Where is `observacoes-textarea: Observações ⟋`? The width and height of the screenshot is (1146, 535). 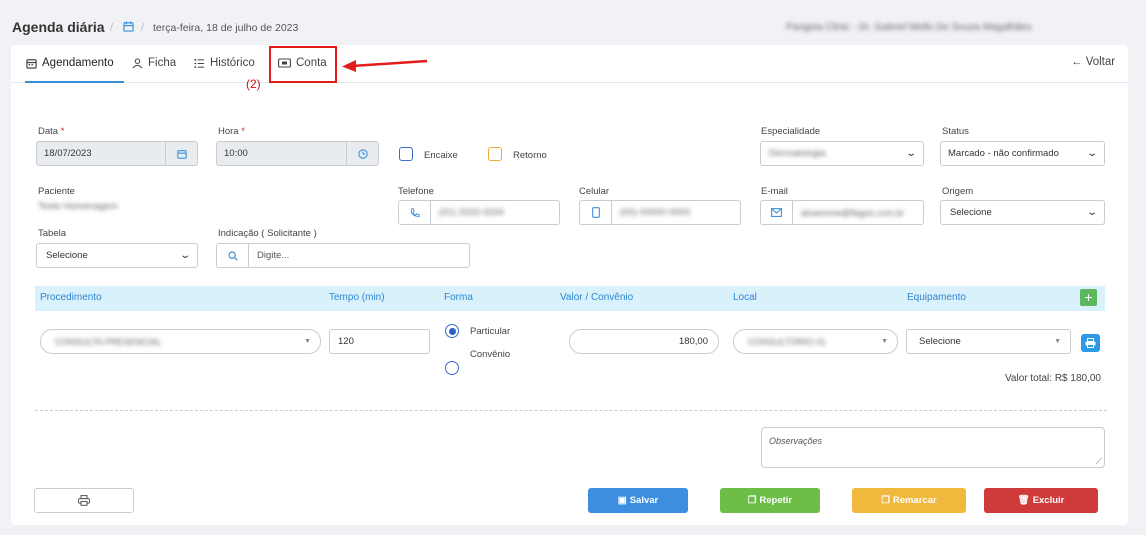
observacoes-textarea: Observações ⟋ is located at coordinates (933, 447).